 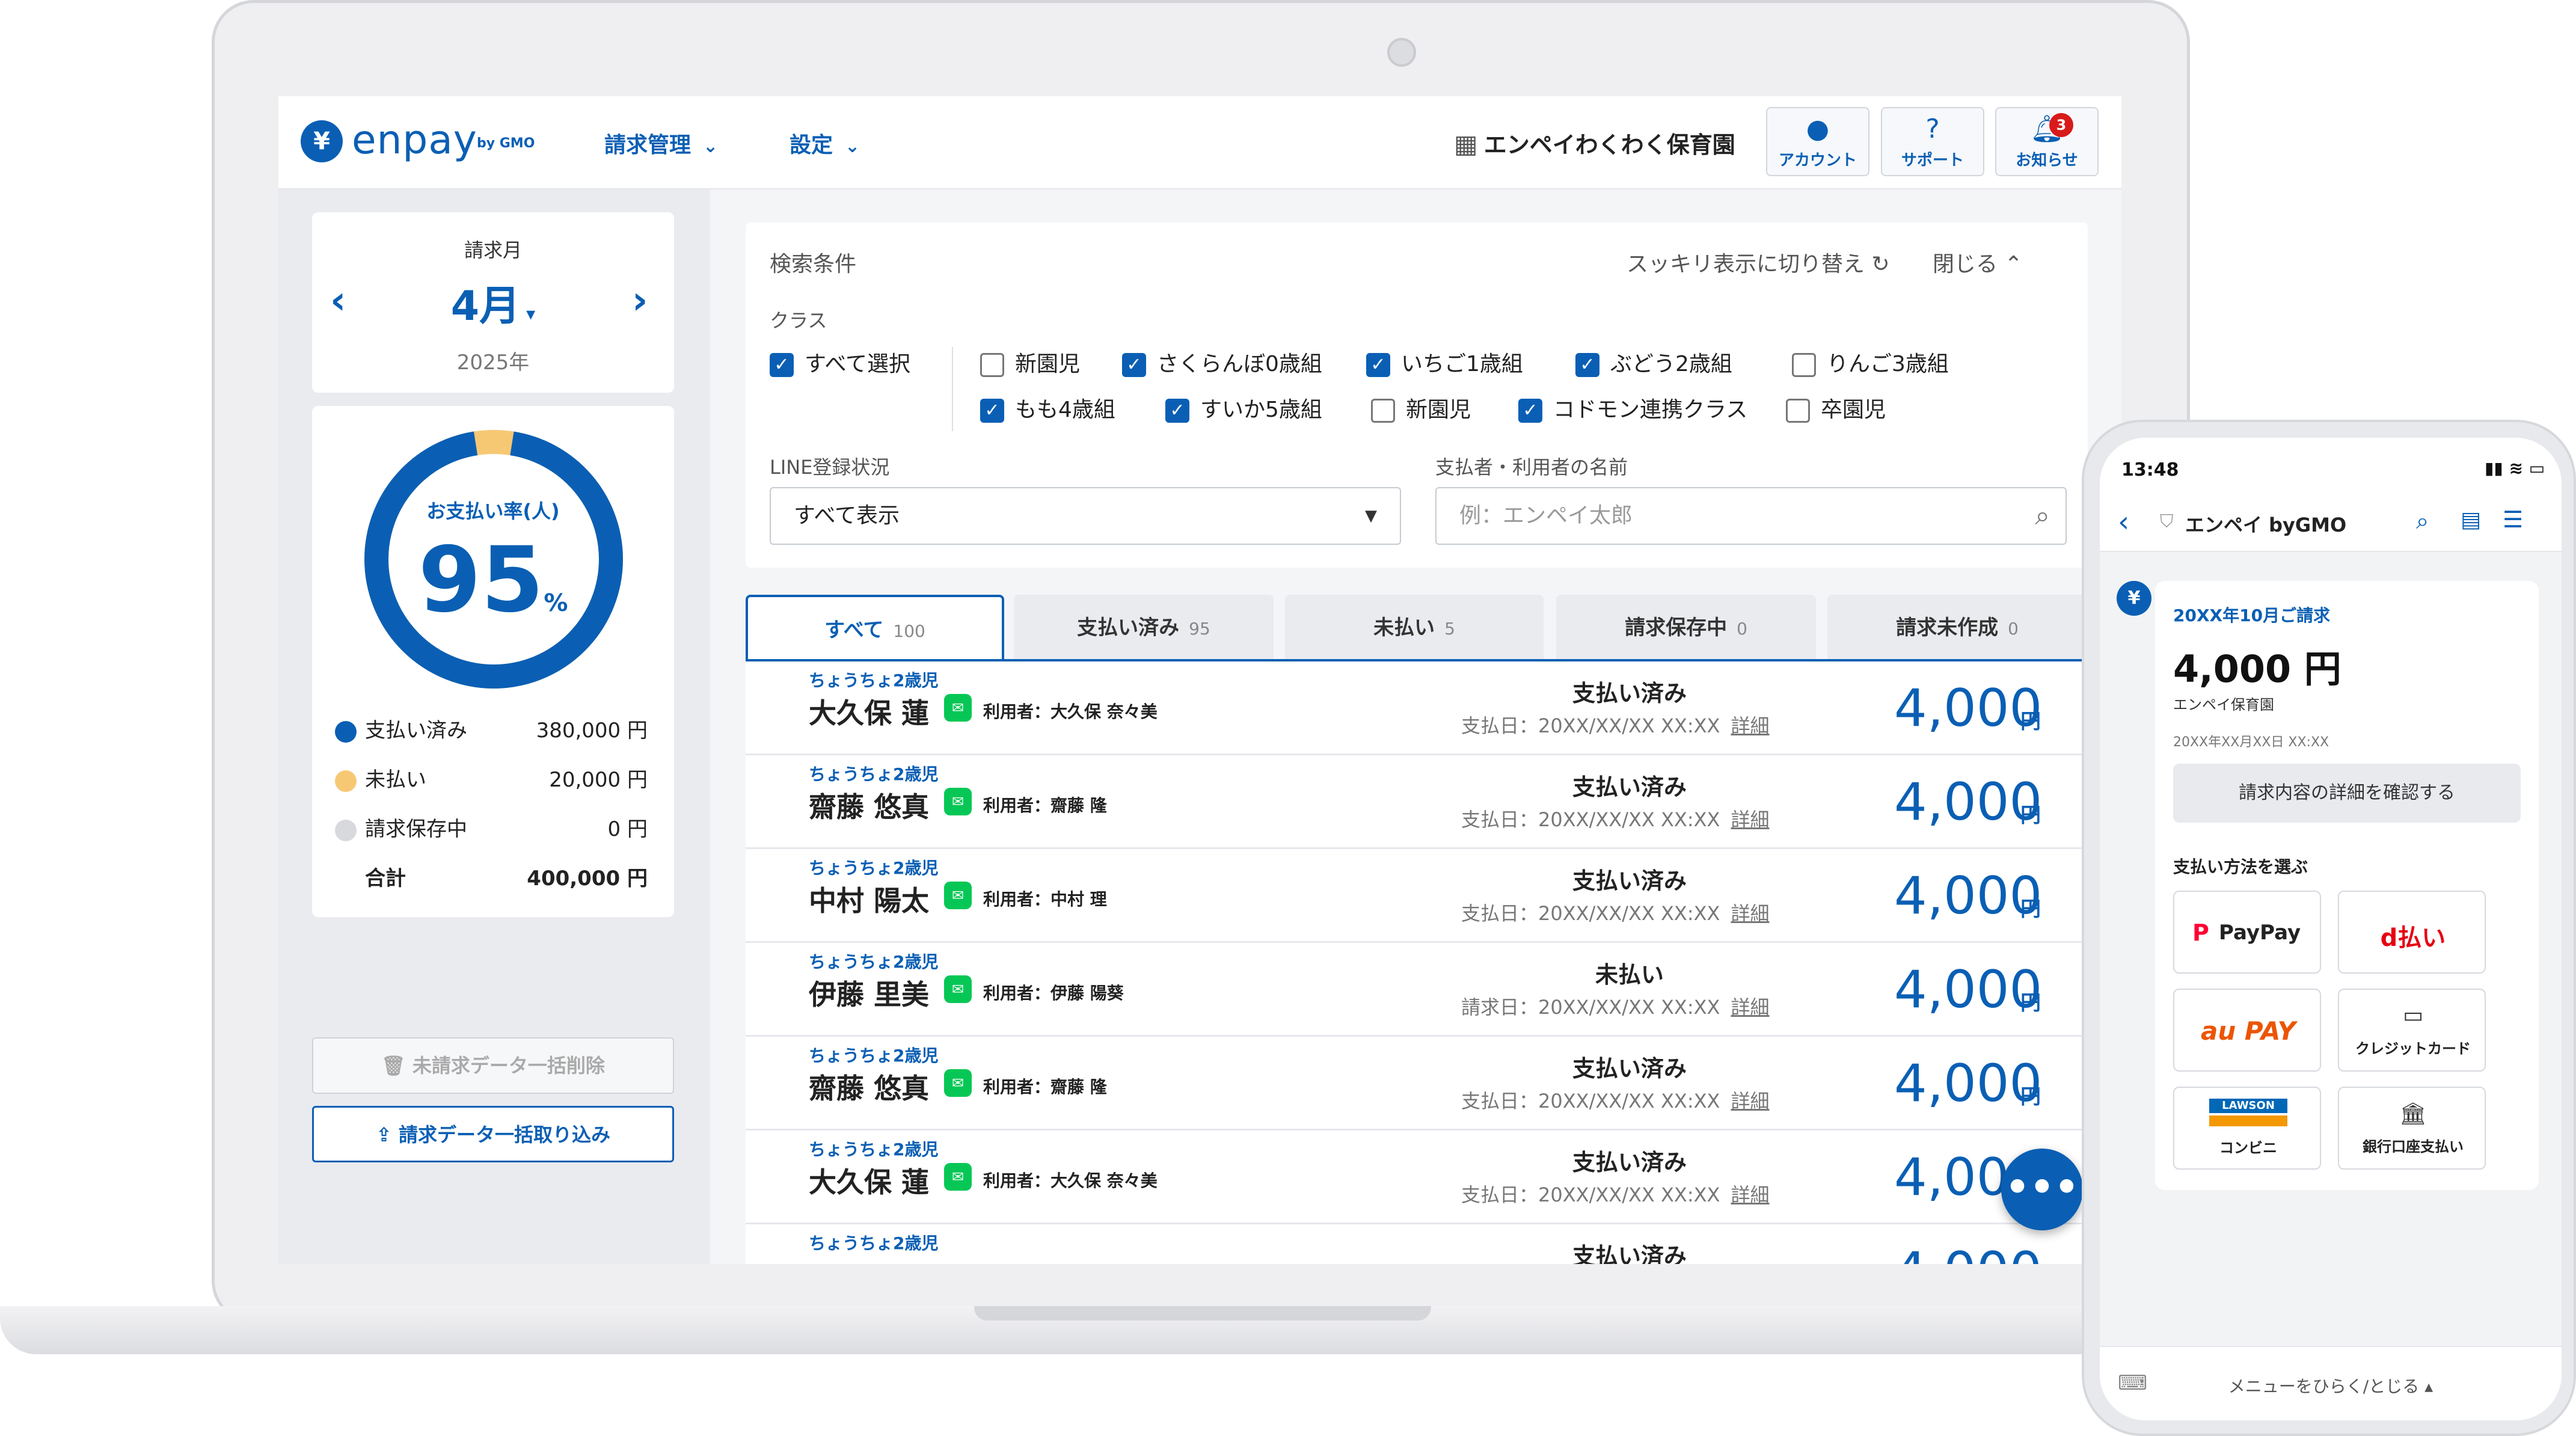 What do you see at coordinates (2252, 615) in the screenshot?
I see `bill-title: 20XX年10月ご請求` at bounding box center [2252, 615].